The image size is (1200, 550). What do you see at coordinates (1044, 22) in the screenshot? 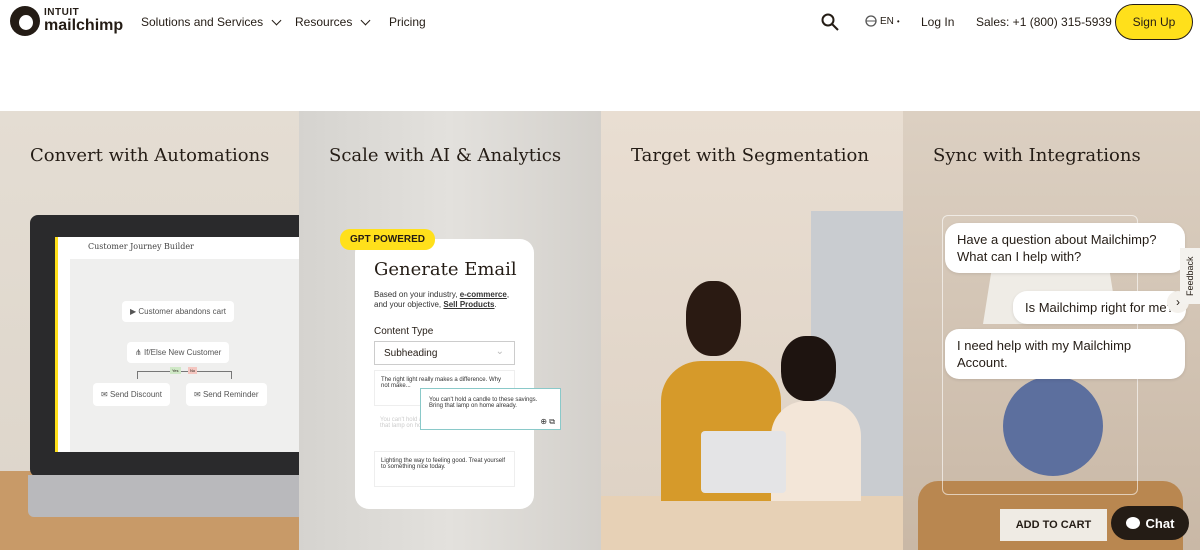
I see `sales-phone: Sales: +1 (800) 315-5939` at bounding box center [1044, 22].